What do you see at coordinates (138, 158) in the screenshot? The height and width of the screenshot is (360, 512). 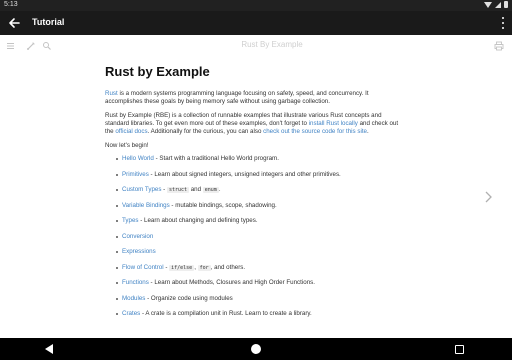 I see `topic-link-hello-world: Hello World` at bounding box center [138, 158].